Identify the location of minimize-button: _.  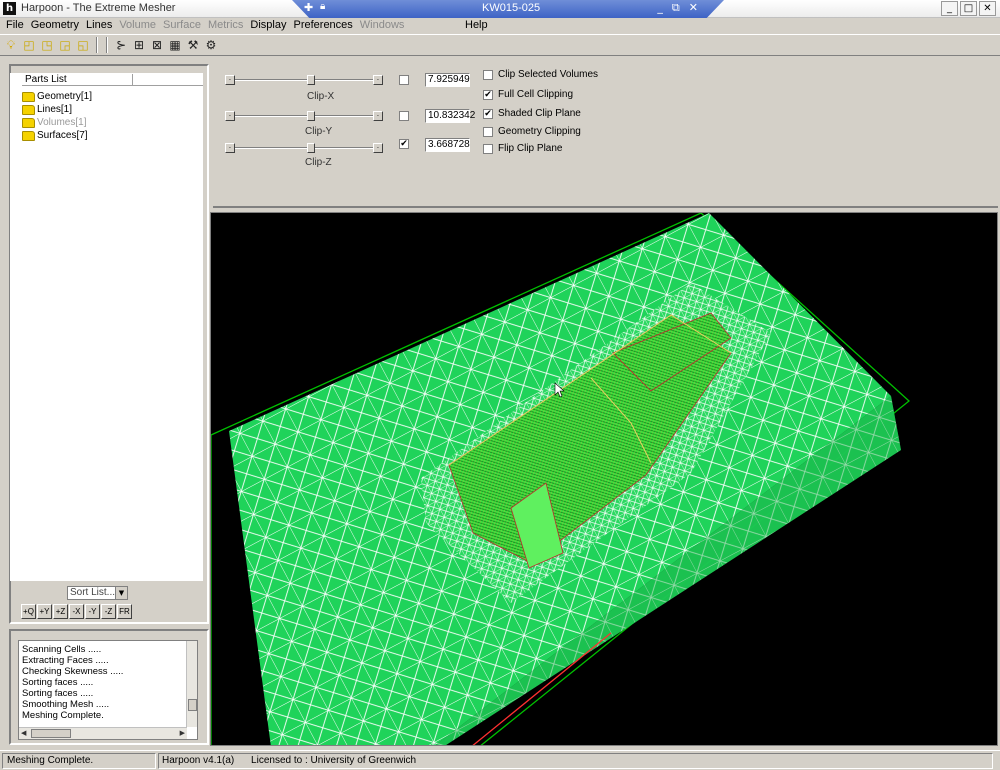
(949, 8).